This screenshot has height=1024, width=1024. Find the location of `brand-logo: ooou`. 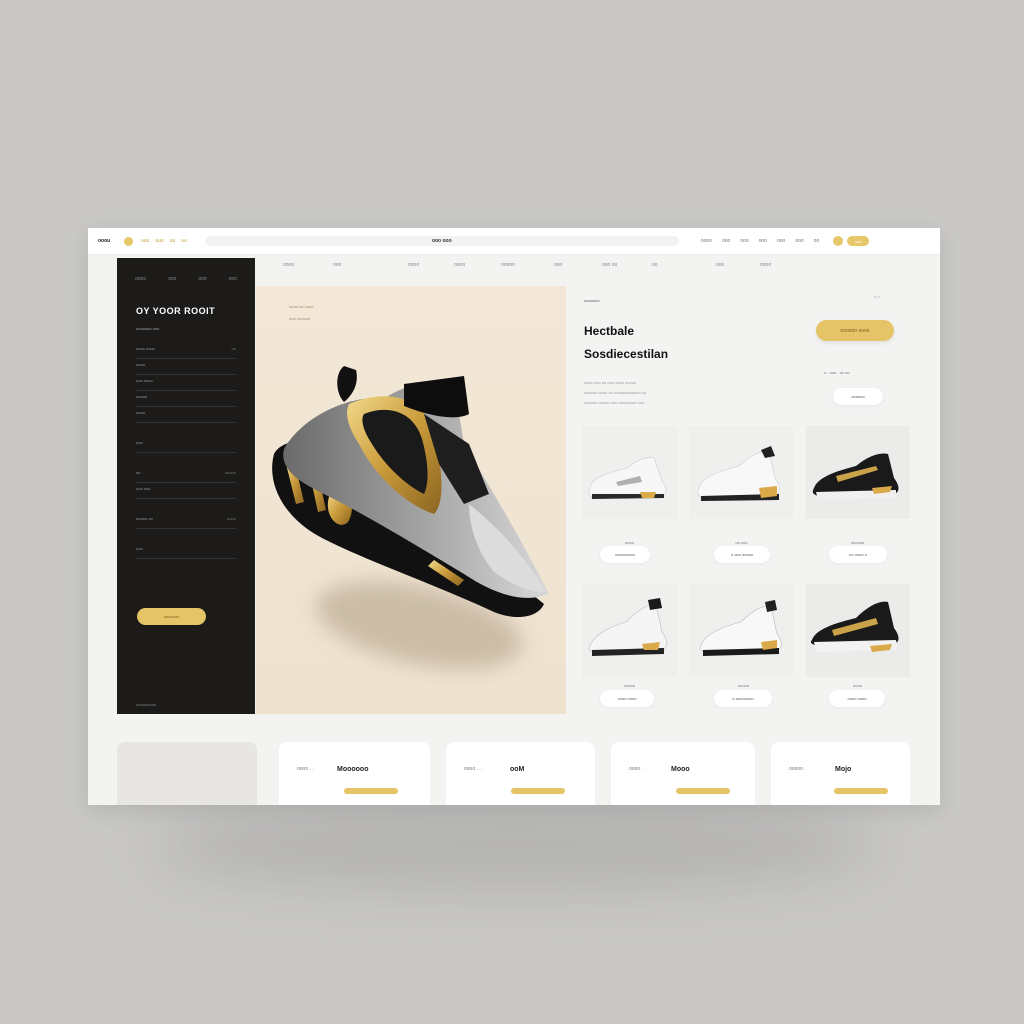

brand-logo: ooou is located at coordinates (111, 241).